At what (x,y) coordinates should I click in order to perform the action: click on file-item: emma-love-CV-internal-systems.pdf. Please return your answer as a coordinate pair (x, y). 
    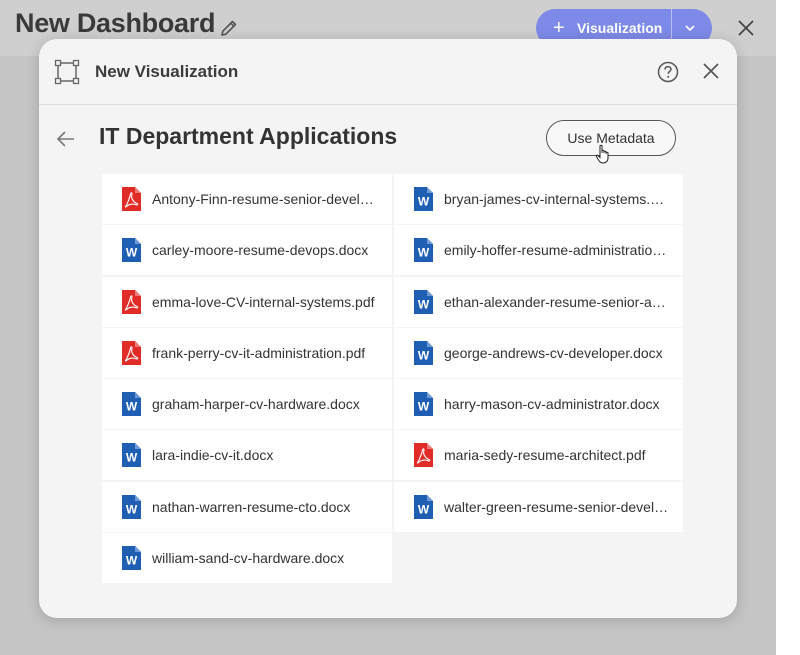
    Looking at the image, I should click on (247, 301).